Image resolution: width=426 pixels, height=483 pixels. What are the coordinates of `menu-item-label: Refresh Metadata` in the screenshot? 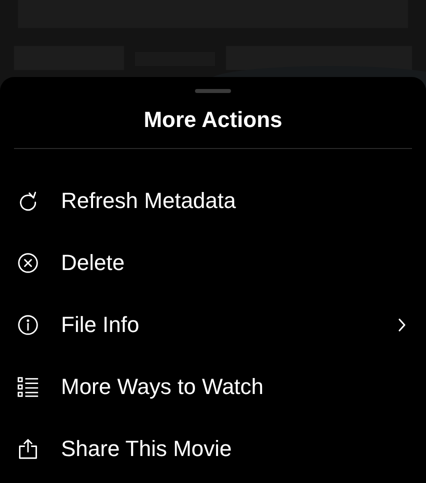 It's located at (149, 201).